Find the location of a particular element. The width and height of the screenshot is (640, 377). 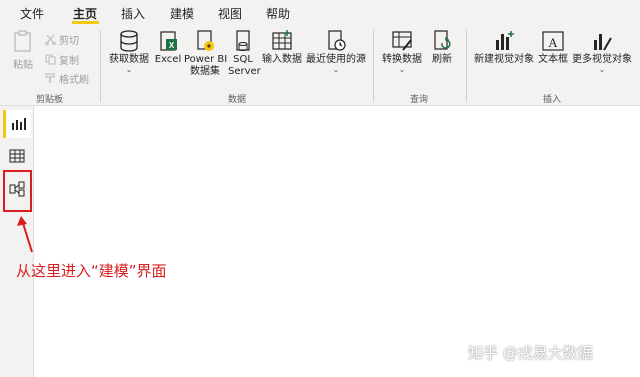

svg-text: A is located at coordinates (553, 42).